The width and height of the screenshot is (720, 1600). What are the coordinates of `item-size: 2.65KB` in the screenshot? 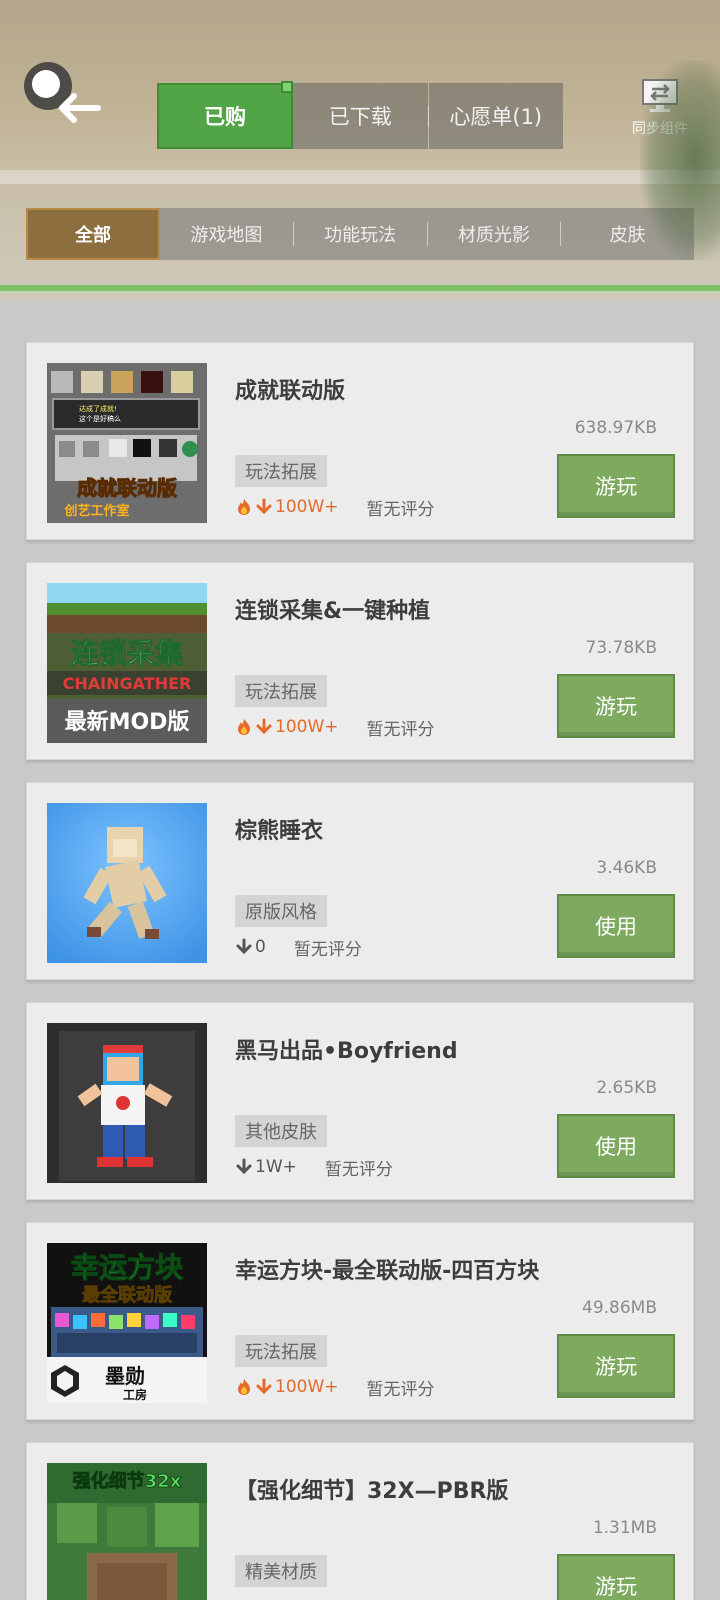 It's located at (626, 1088).